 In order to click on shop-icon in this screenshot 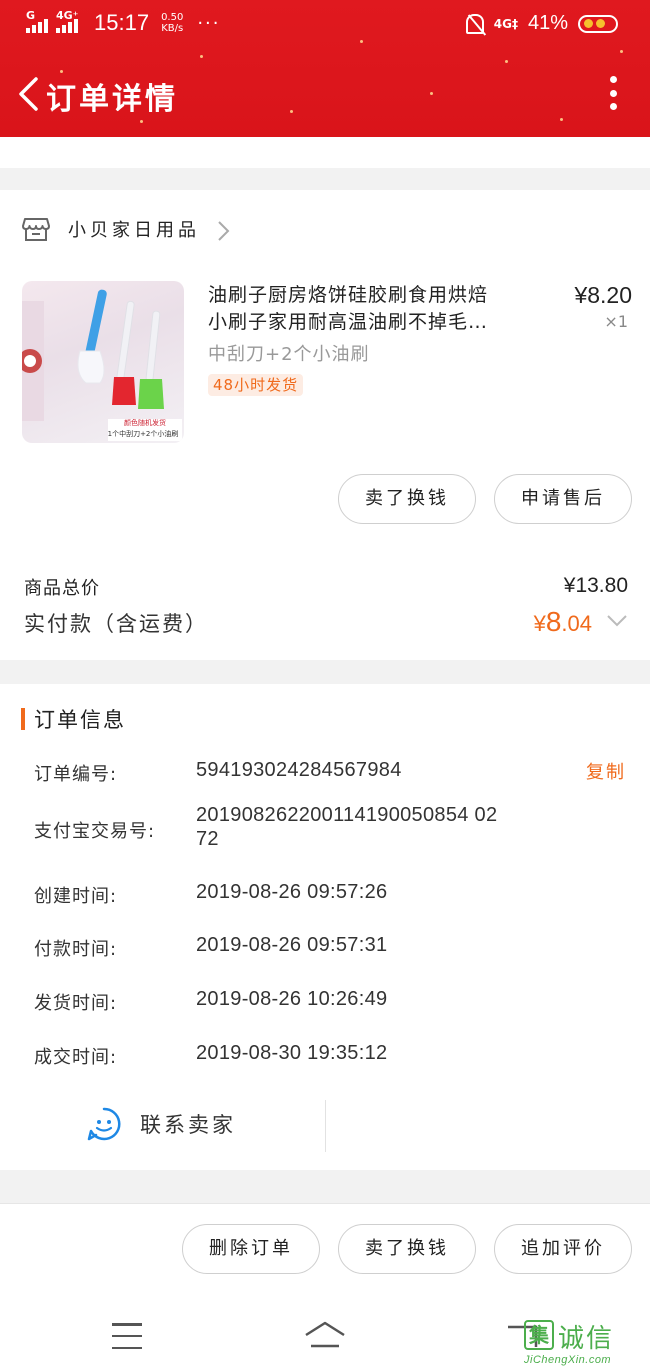, I will do `click(36, 229)`.